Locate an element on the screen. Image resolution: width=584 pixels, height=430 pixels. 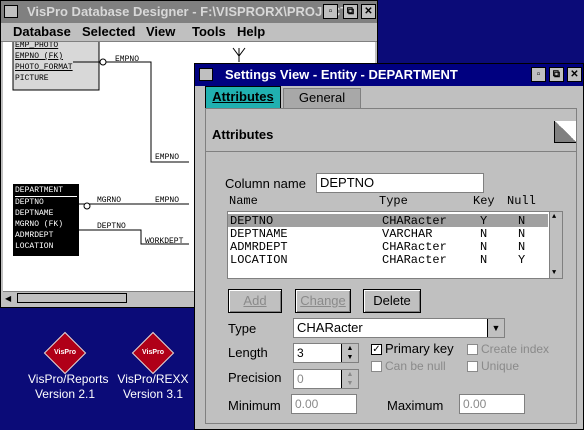
entity-attr: DEPTNAME is located at coordinates (34, 213).